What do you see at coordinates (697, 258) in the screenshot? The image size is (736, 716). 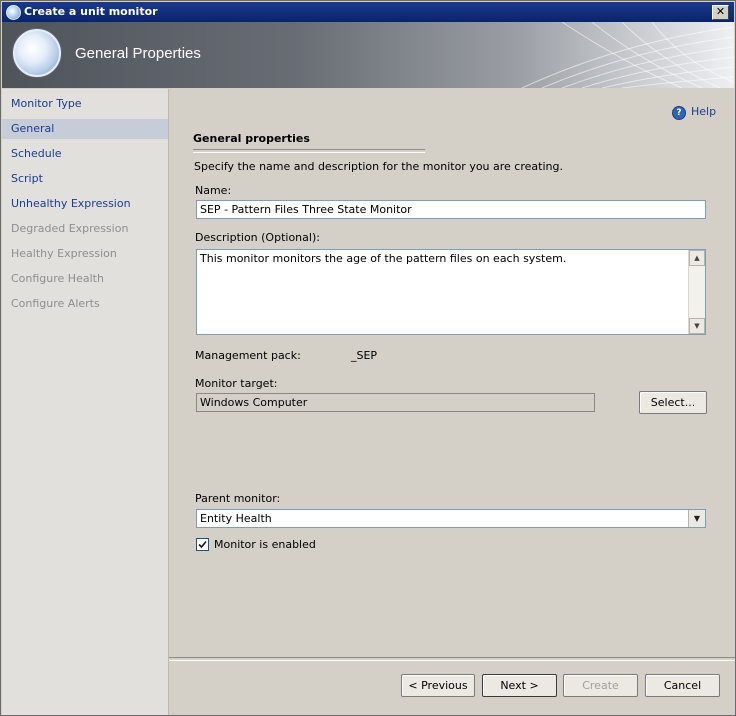 I see `scroll-up-icon: ▲` at bounding box center [697, 258].